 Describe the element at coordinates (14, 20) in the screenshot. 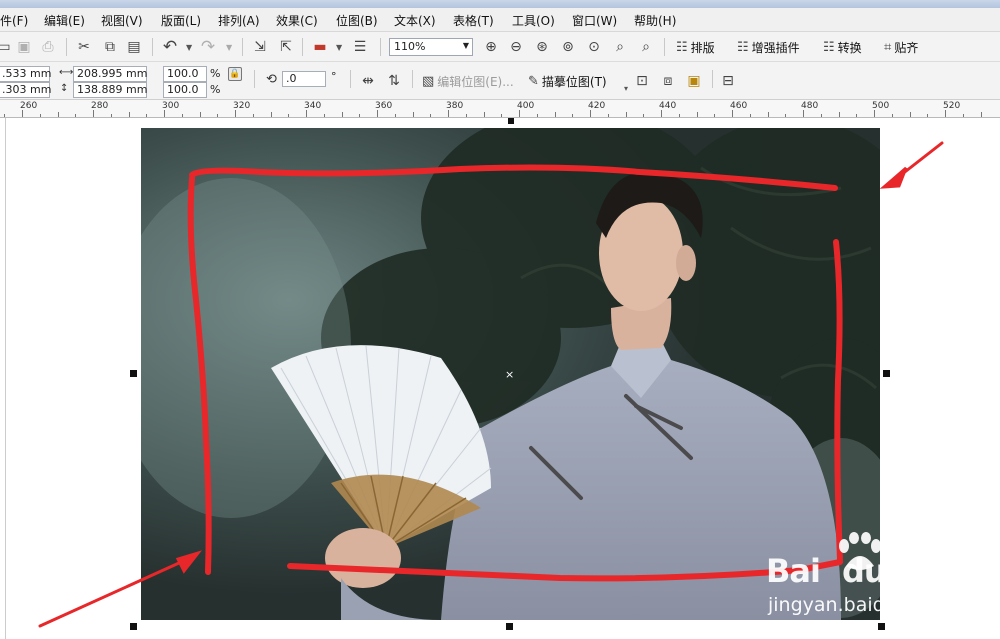

I see `menu-file: 件(F)` at that location.